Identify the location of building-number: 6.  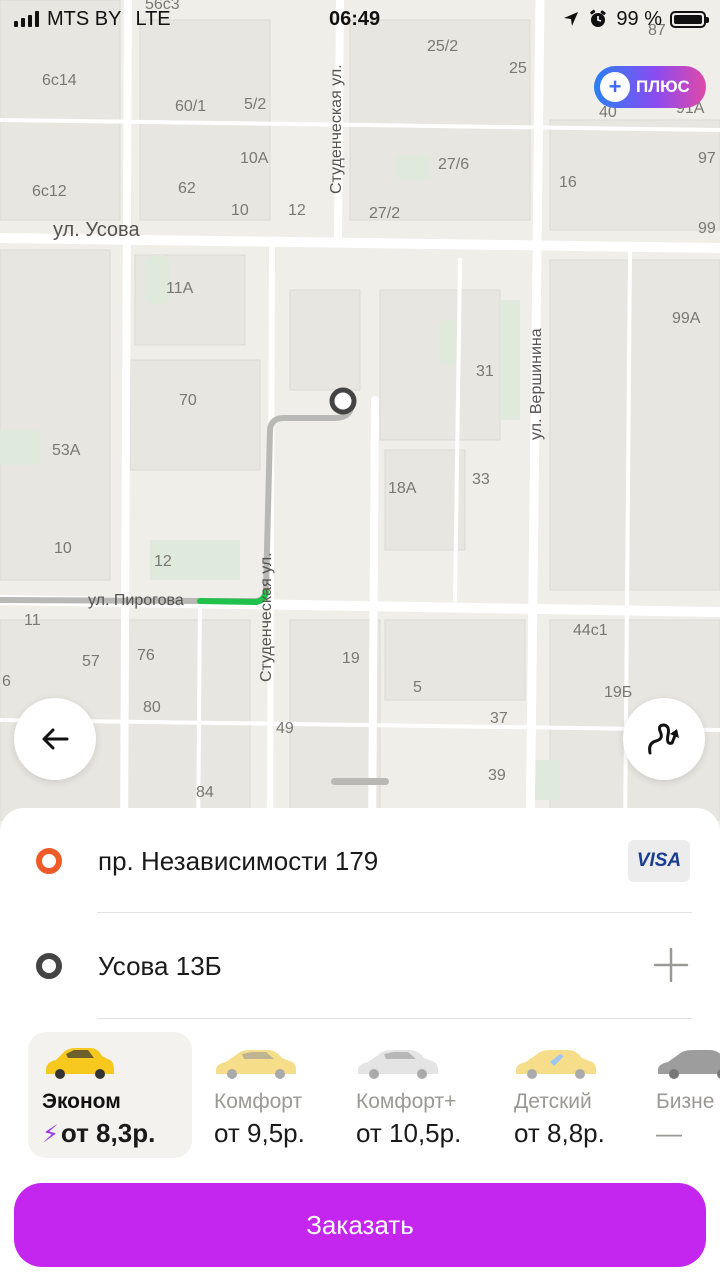
(6, 681).